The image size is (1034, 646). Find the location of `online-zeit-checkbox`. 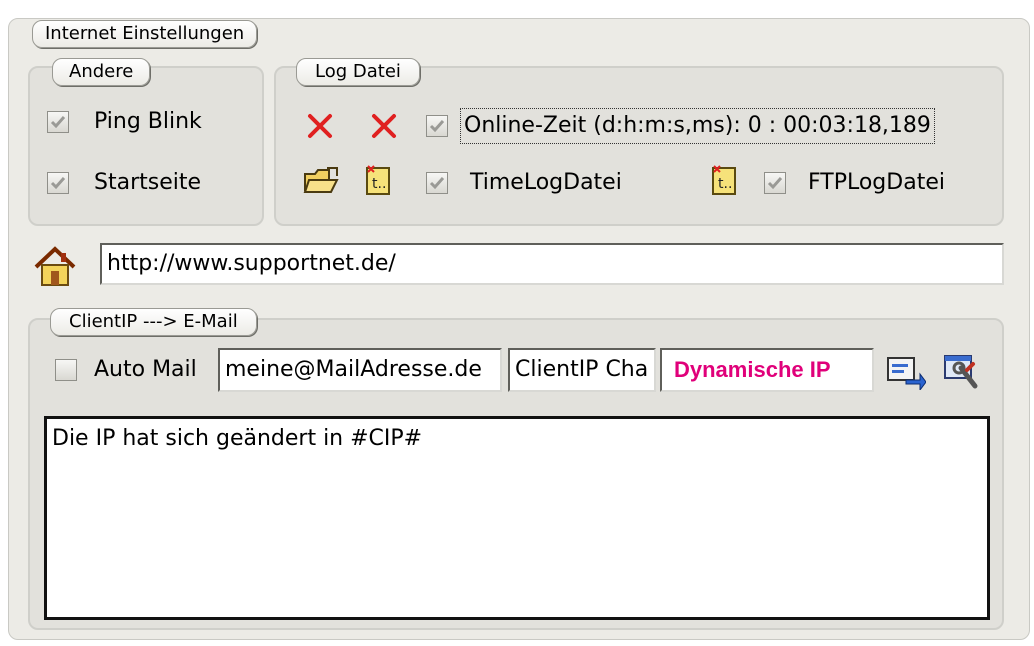

online-zeit-checkbox is located at coordinates (437, 126).